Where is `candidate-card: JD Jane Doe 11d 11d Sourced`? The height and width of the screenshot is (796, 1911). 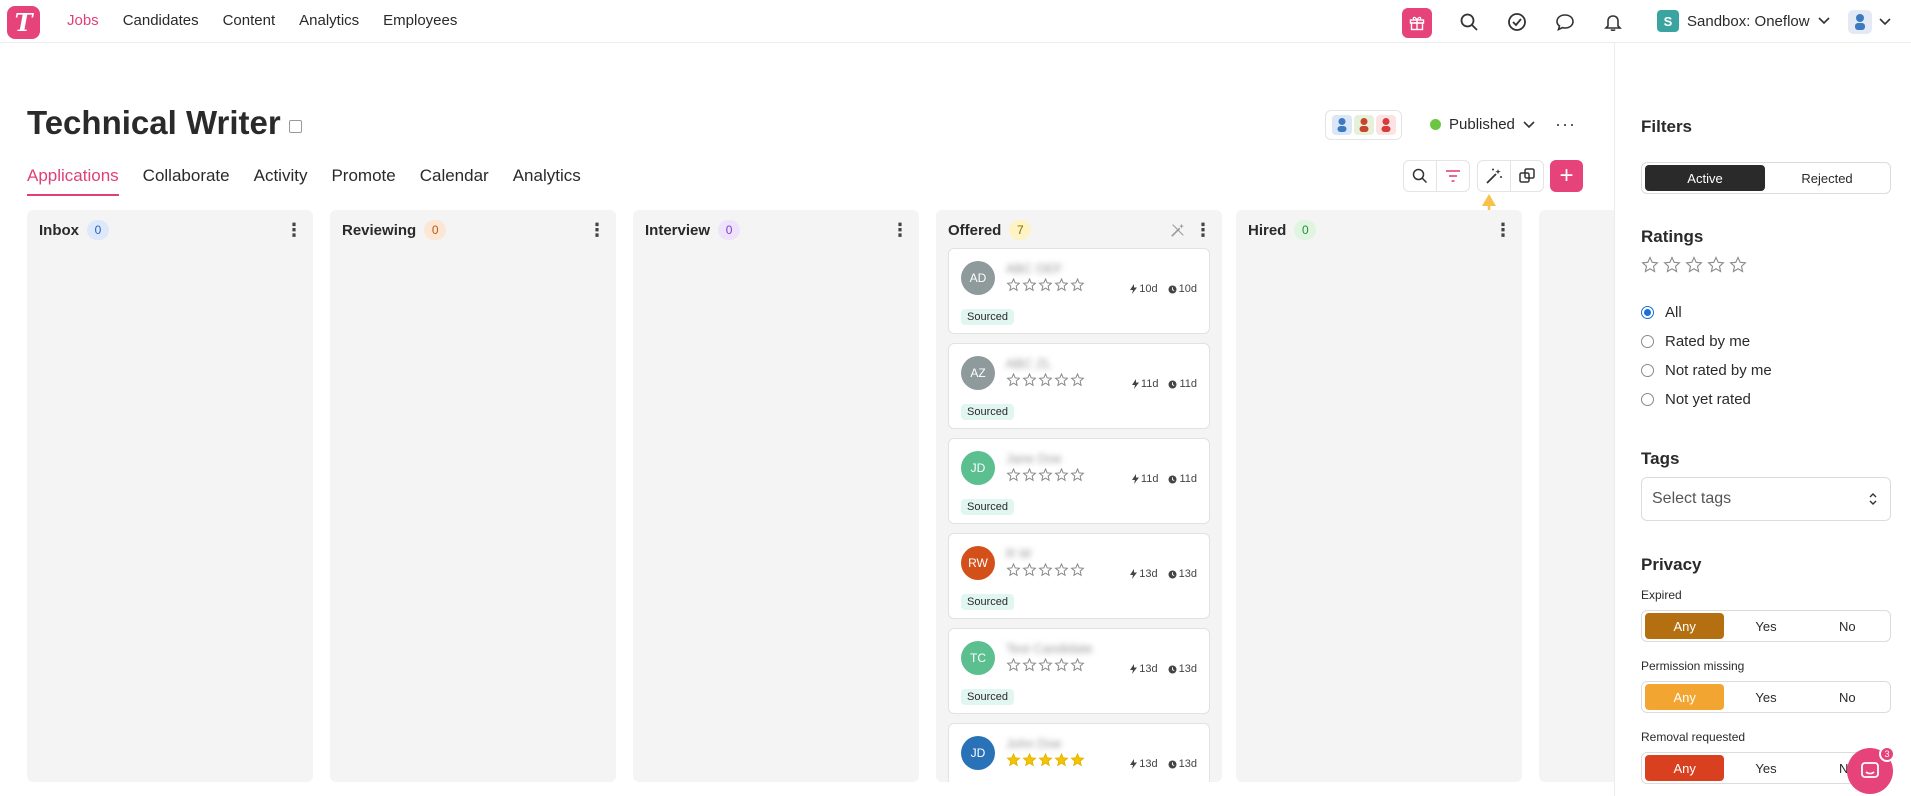
candidate-card: JD Jane Doe 11d 11d Sourced is located at coordinates (1079, 481).